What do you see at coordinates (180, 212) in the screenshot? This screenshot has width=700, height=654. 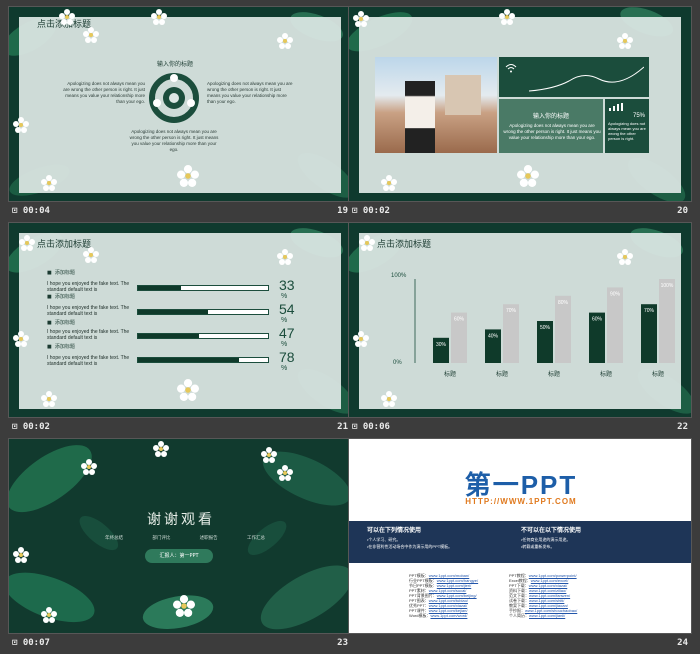 I see `slide-meta: ⊡ 00:04 19` at bounding box center [180, 212].